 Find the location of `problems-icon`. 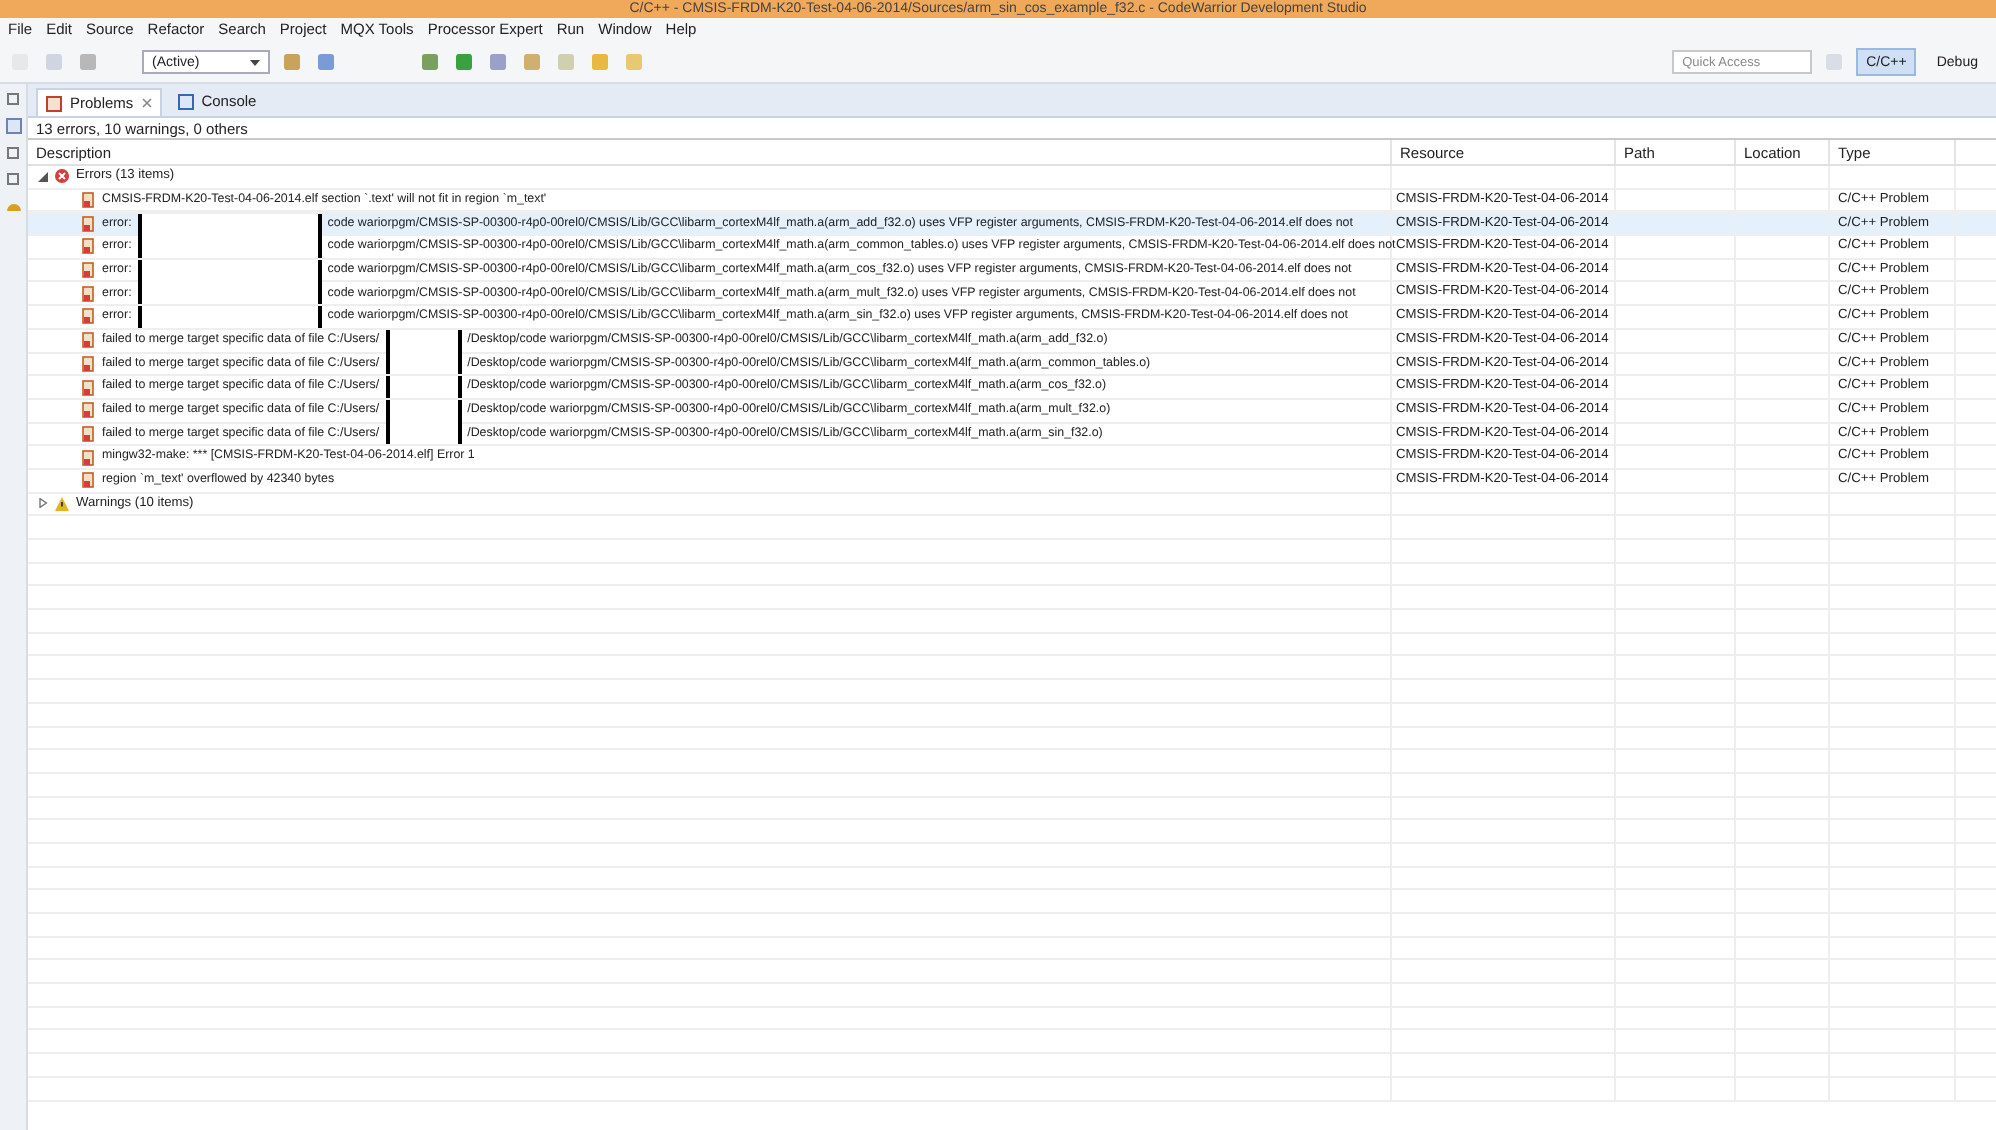

problems-icon is located at coordinates (54, 103).